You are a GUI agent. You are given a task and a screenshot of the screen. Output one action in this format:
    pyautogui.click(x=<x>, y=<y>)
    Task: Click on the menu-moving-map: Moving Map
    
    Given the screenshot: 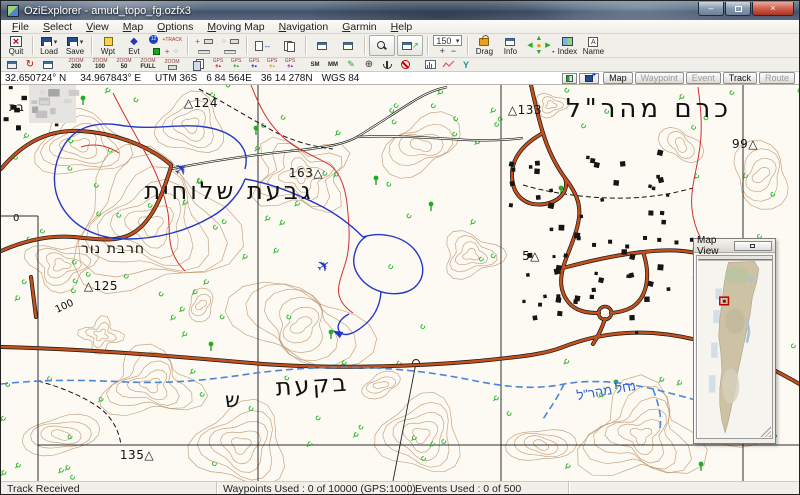 What is the action you would take?
    pyautogui.click(x=235, y=27)
    